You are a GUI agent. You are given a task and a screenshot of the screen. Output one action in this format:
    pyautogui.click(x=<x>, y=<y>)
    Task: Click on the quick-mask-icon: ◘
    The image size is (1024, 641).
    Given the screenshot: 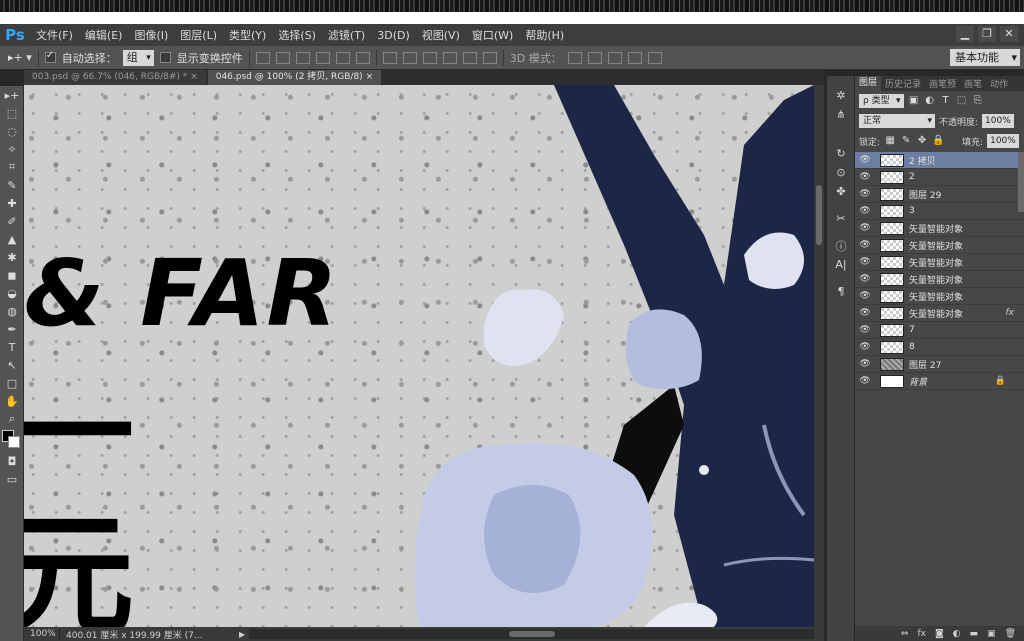 What is the action you would take?
    pyautogui.click(x=12, y=461)
    